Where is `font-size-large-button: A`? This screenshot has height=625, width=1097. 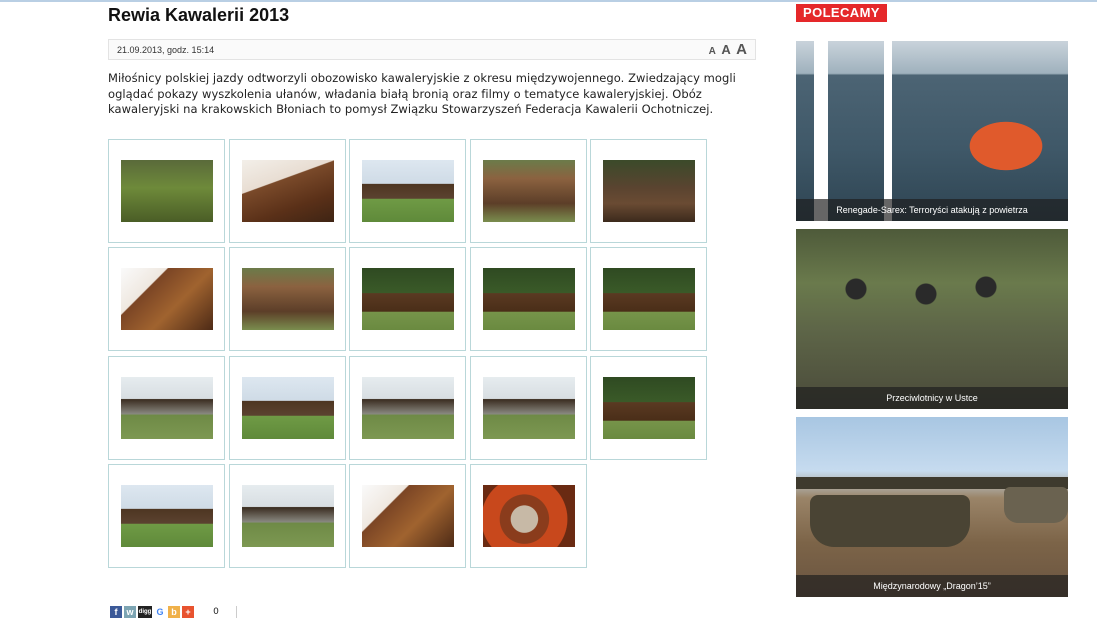
font-size-large-button: A is located at coordinates (741, 49).